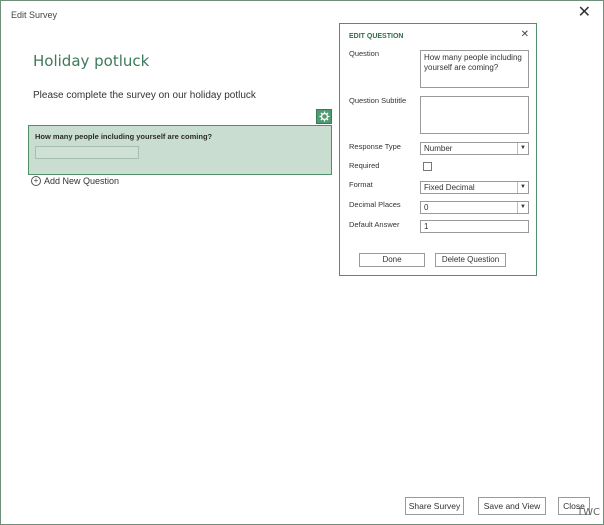 Image resolution: width=604 pixels, height=525 pixels. I want to click on default-answer-label: Default Answer, so click(374, 224).